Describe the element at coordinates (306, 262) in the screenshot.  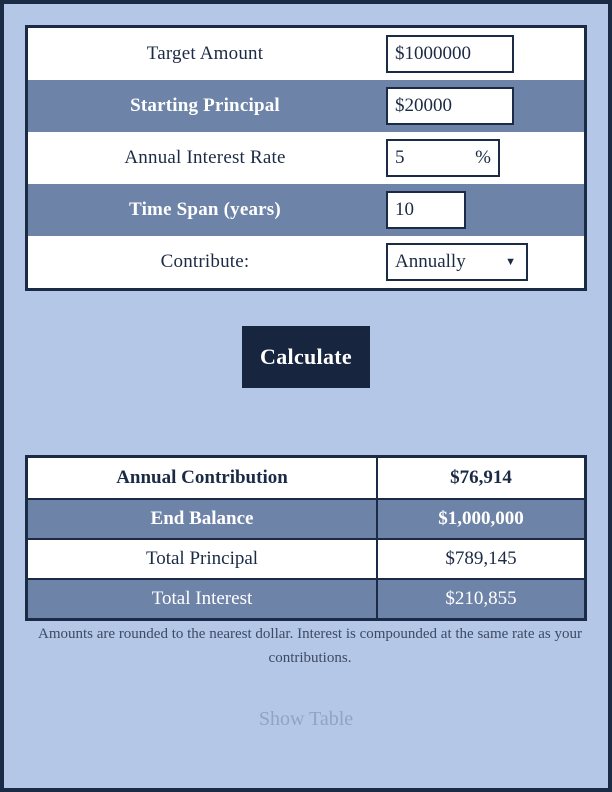
I see `form-row-contribute: Contribute: Annually ▼` at that location.